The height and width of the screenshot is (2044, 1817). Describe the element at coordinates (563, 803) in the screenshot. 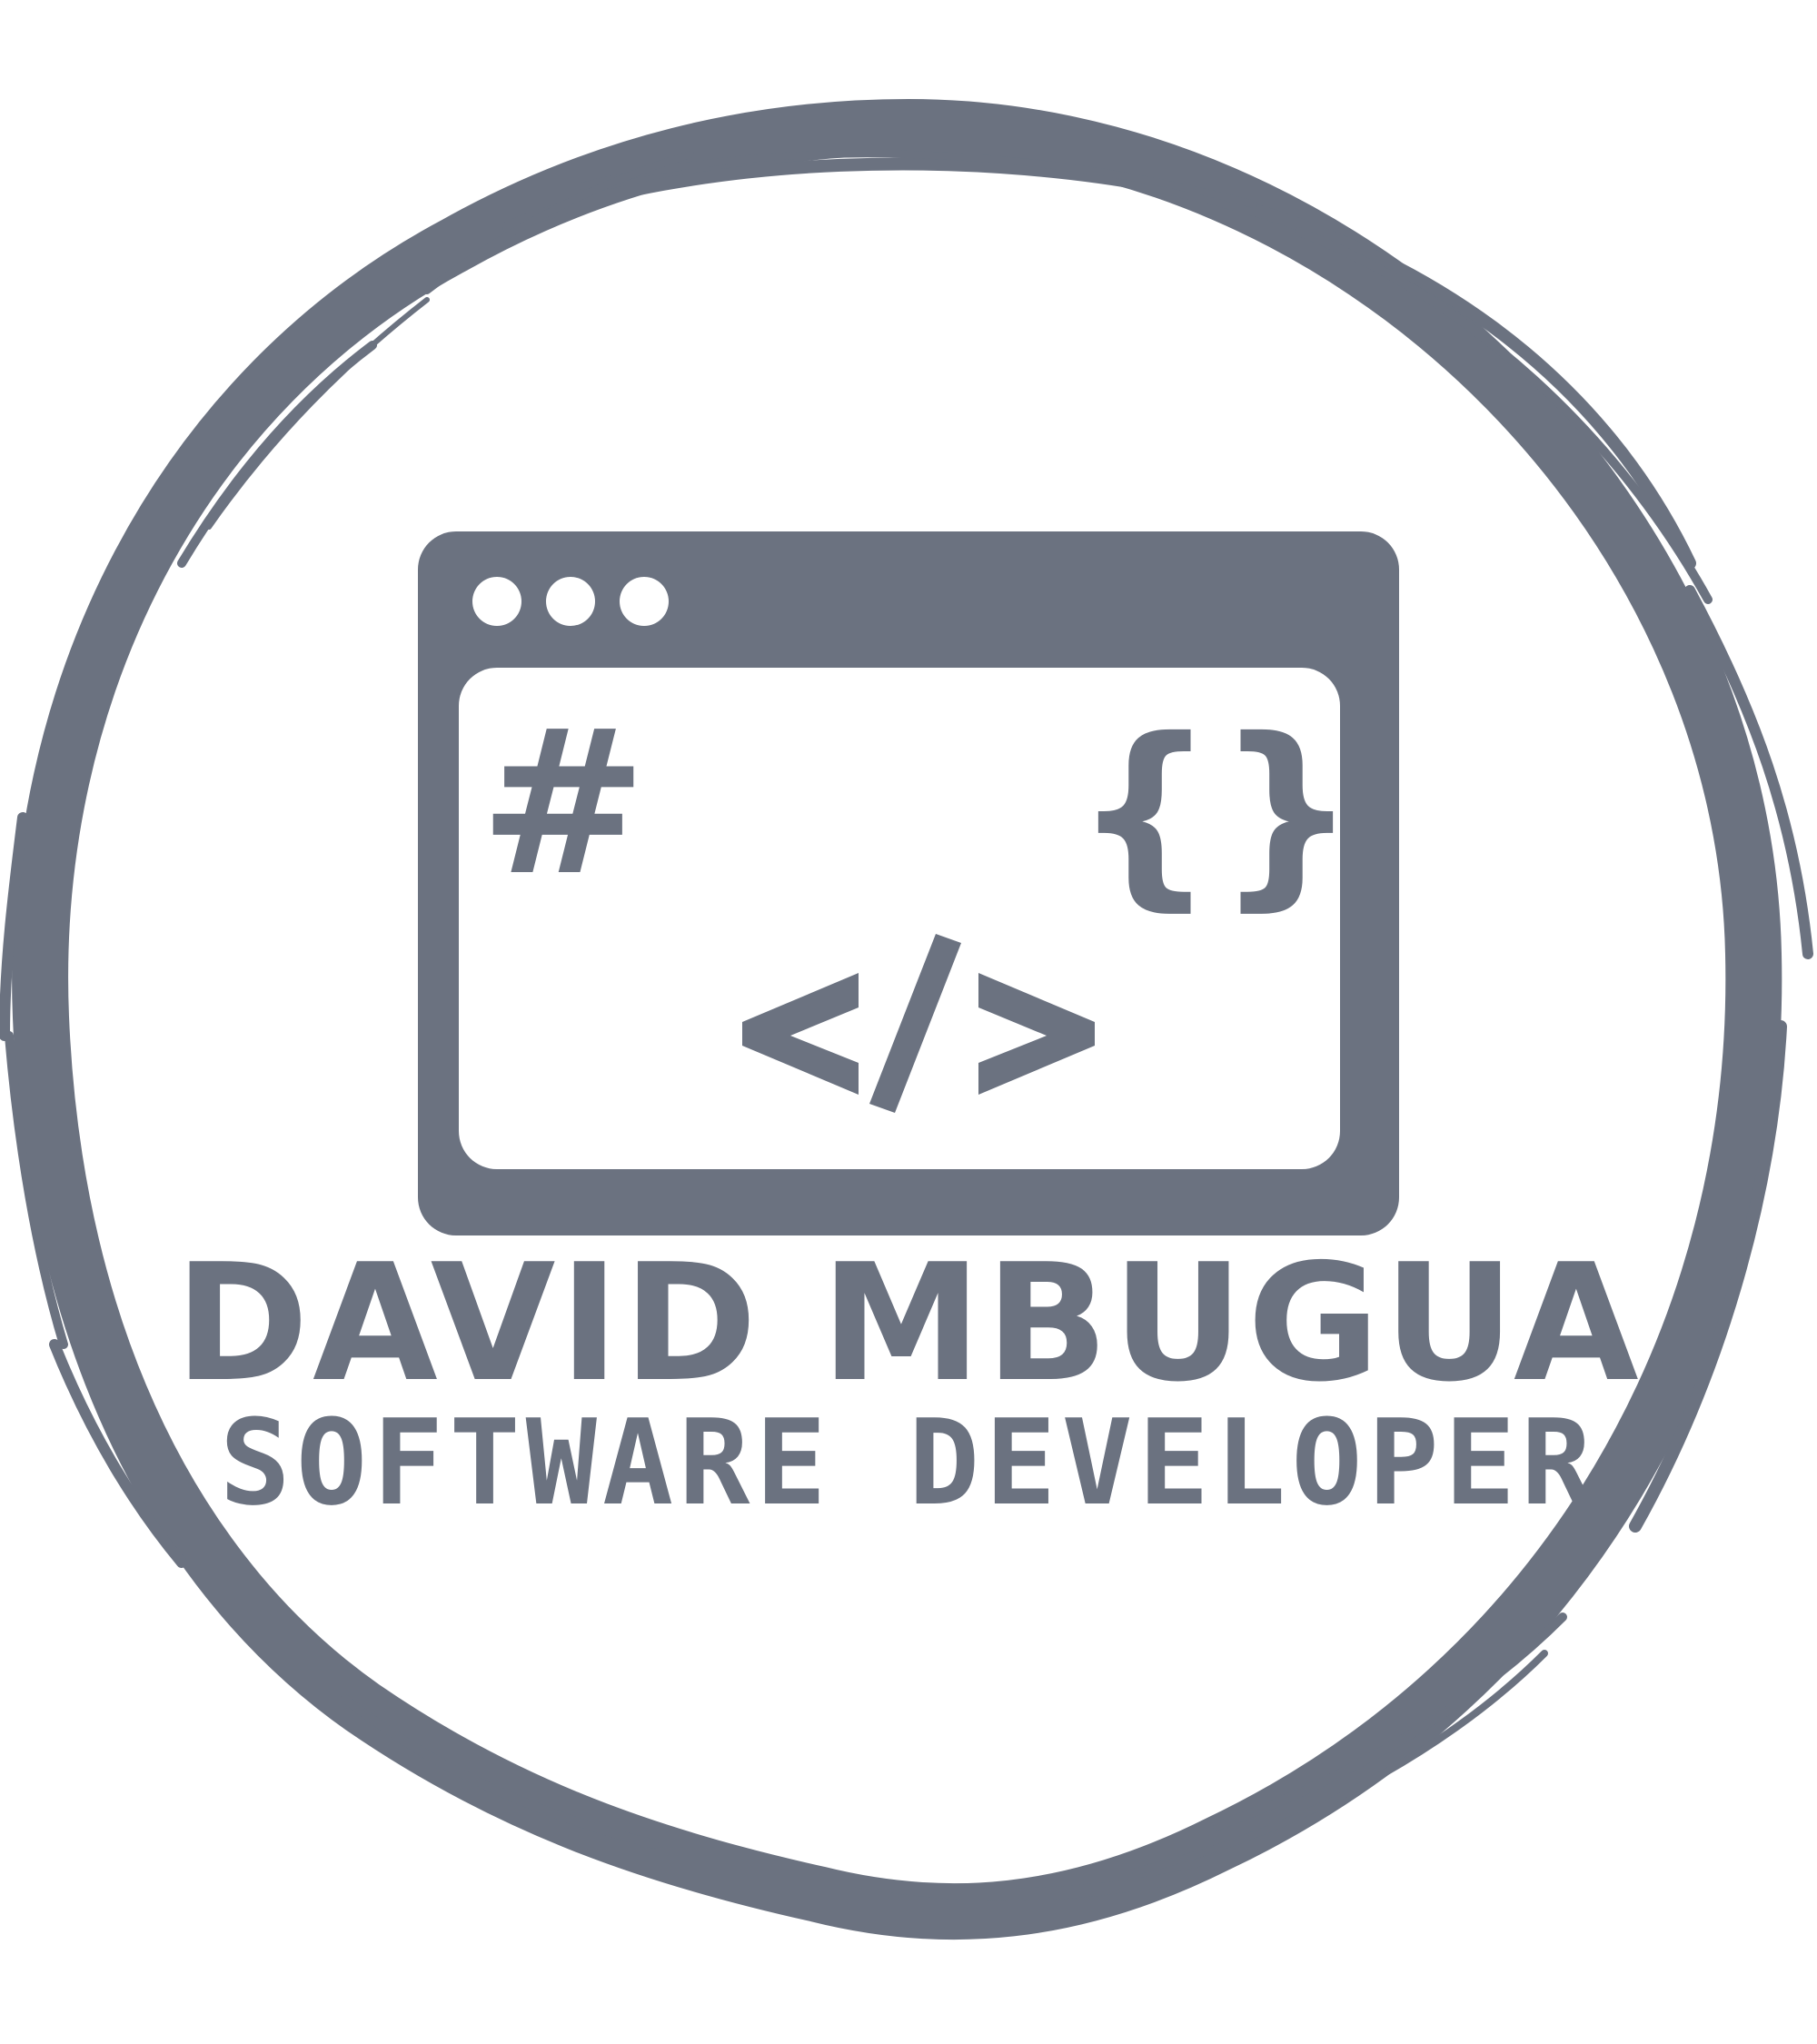

I see `hash-icon: #` at that location.